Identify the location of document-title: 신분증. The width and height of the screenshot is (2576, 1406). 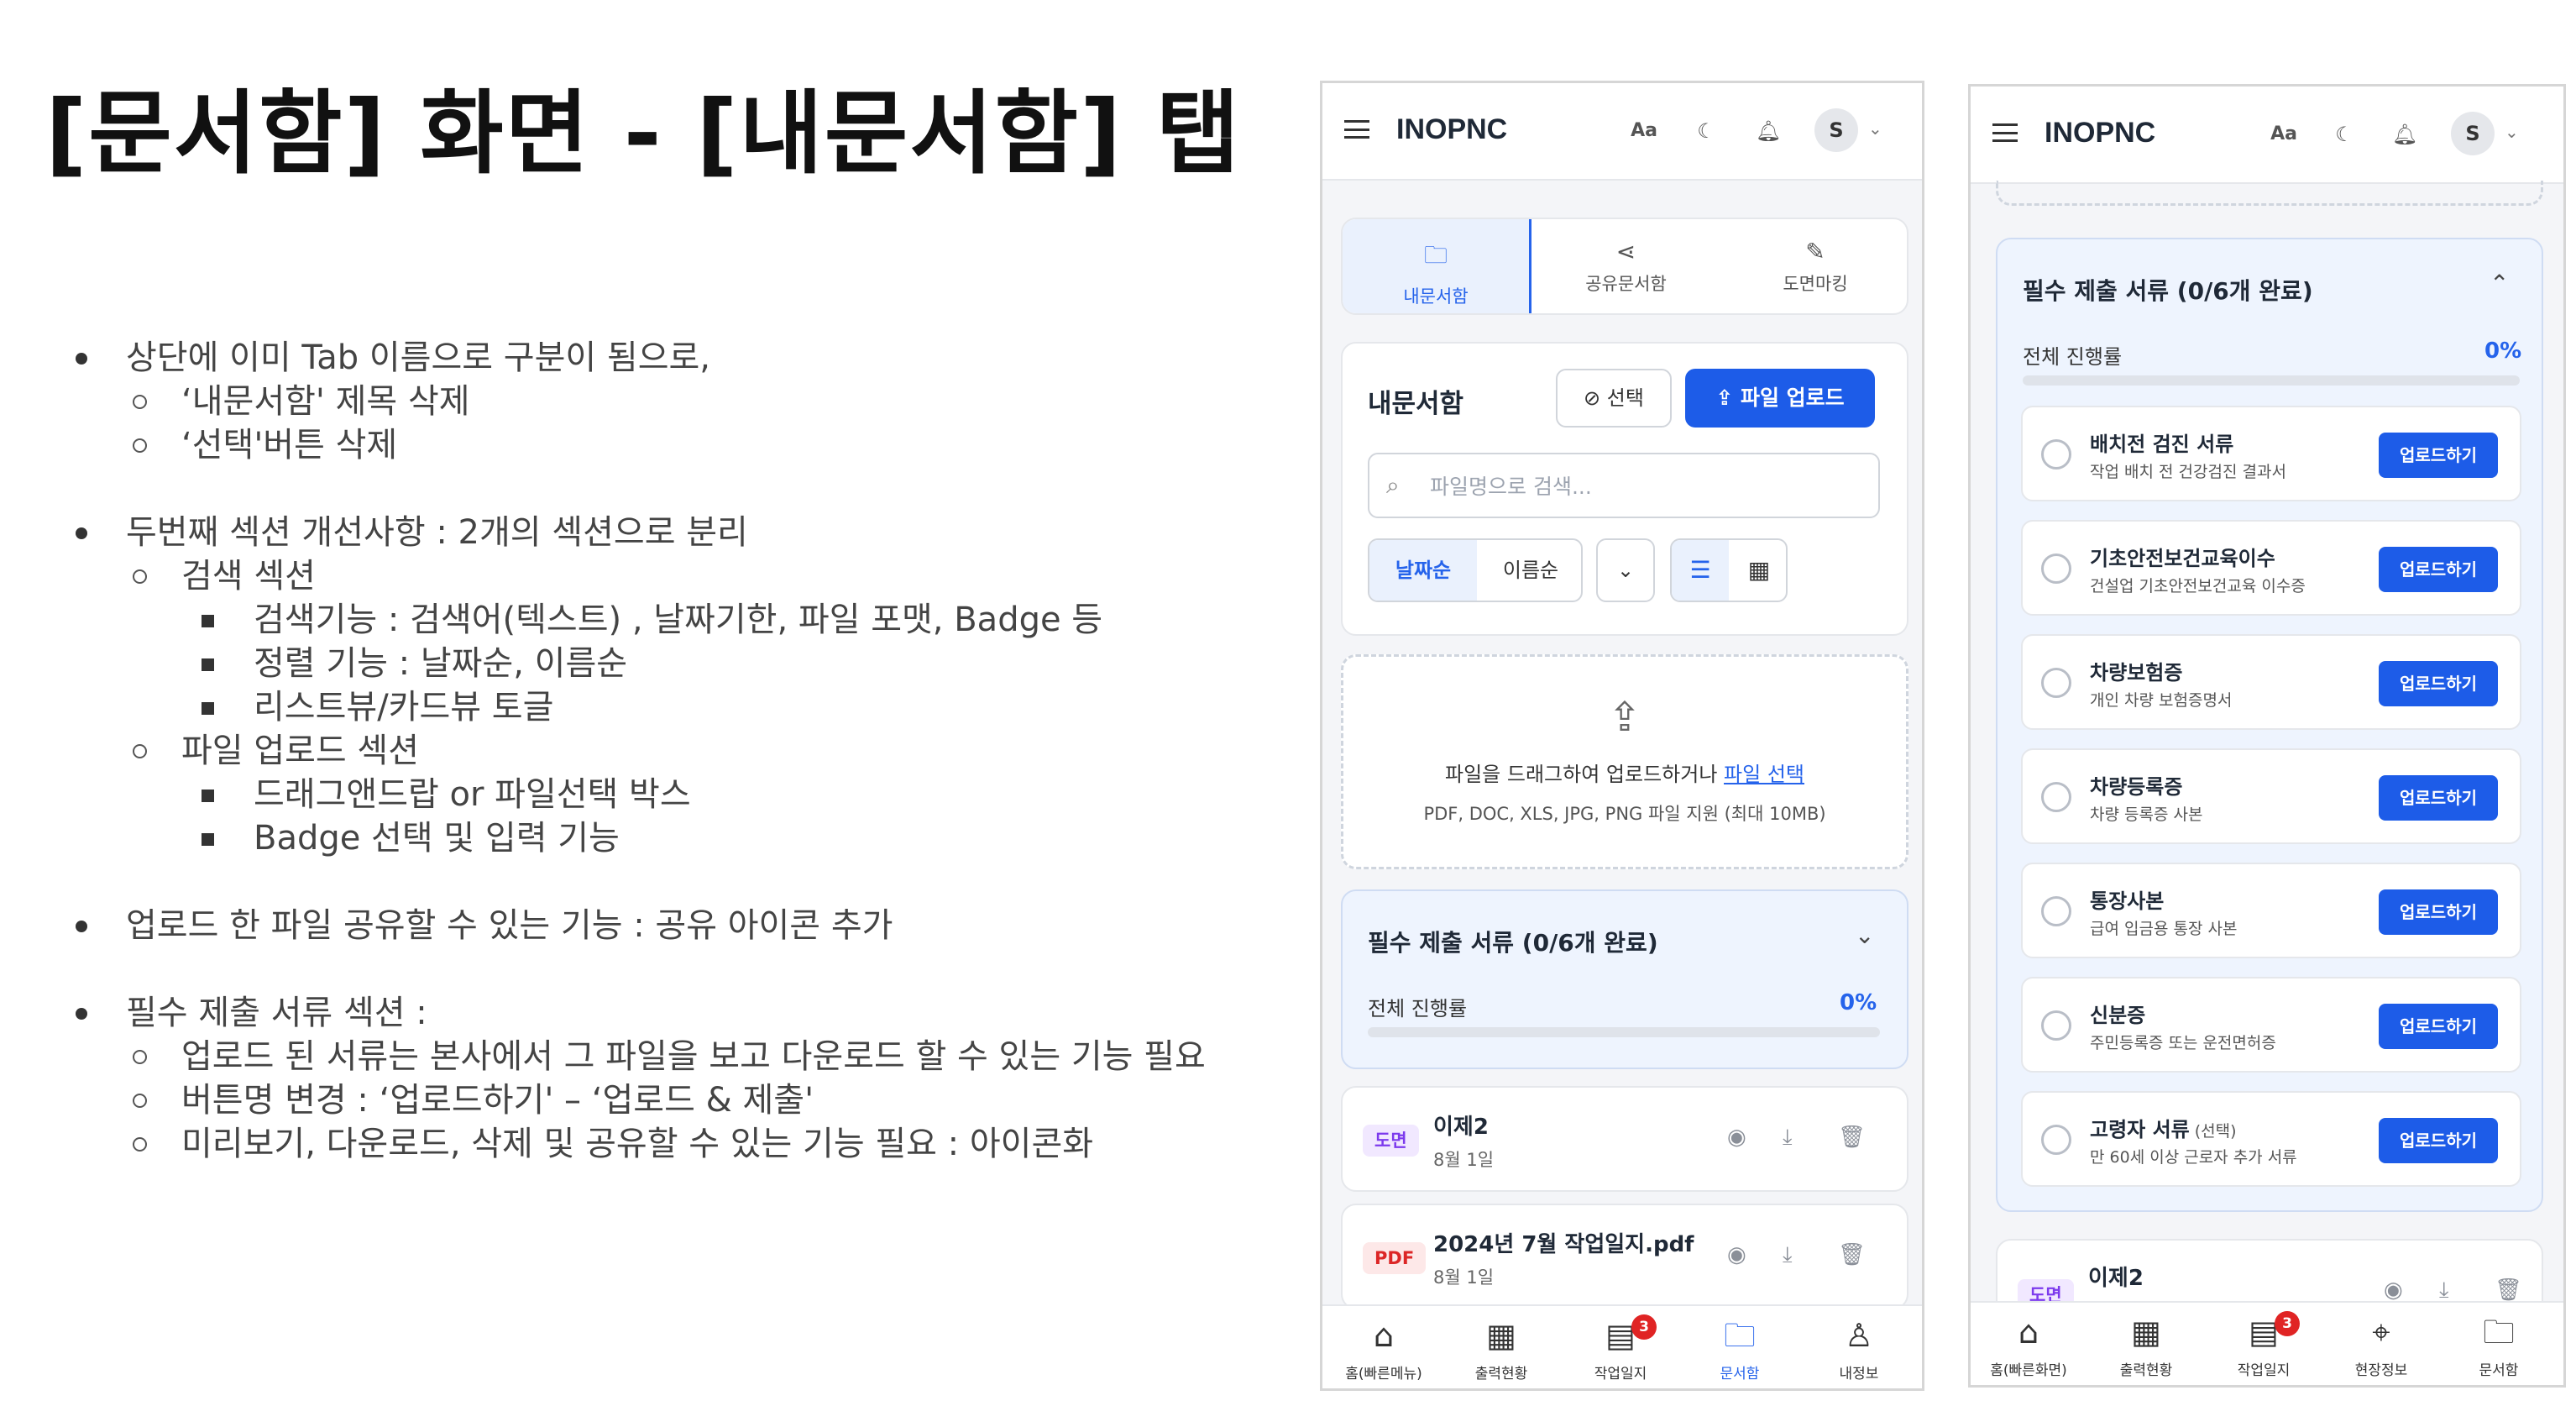
(2118, 1015).